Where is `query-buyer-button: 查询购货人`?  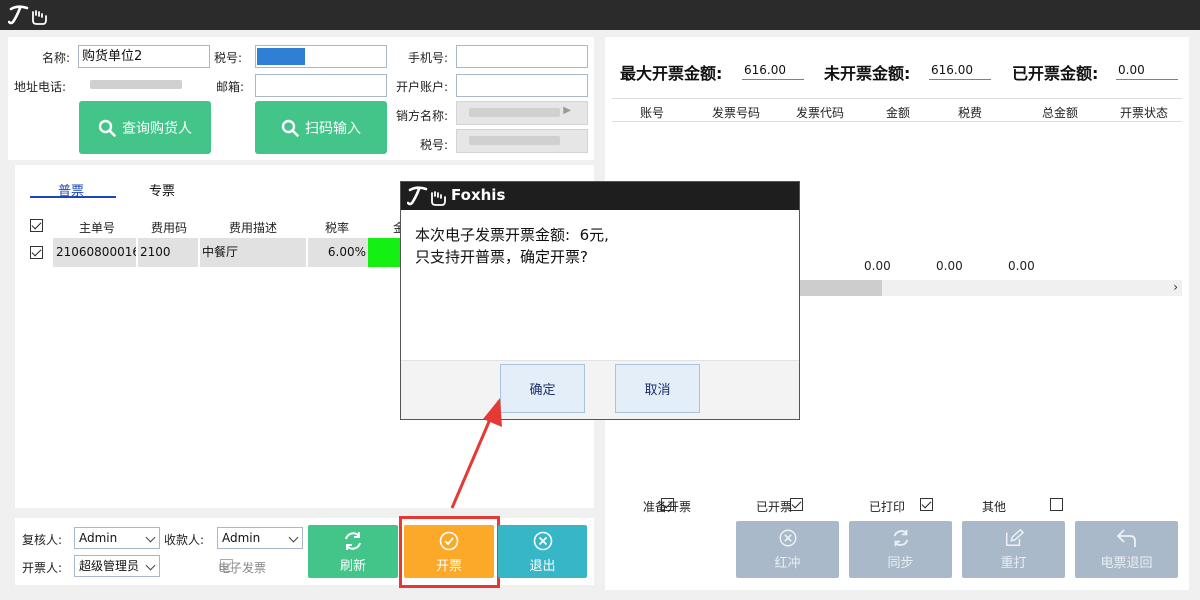 query-buyer-button: 查询购货人 is located at coordinates (145, 127).